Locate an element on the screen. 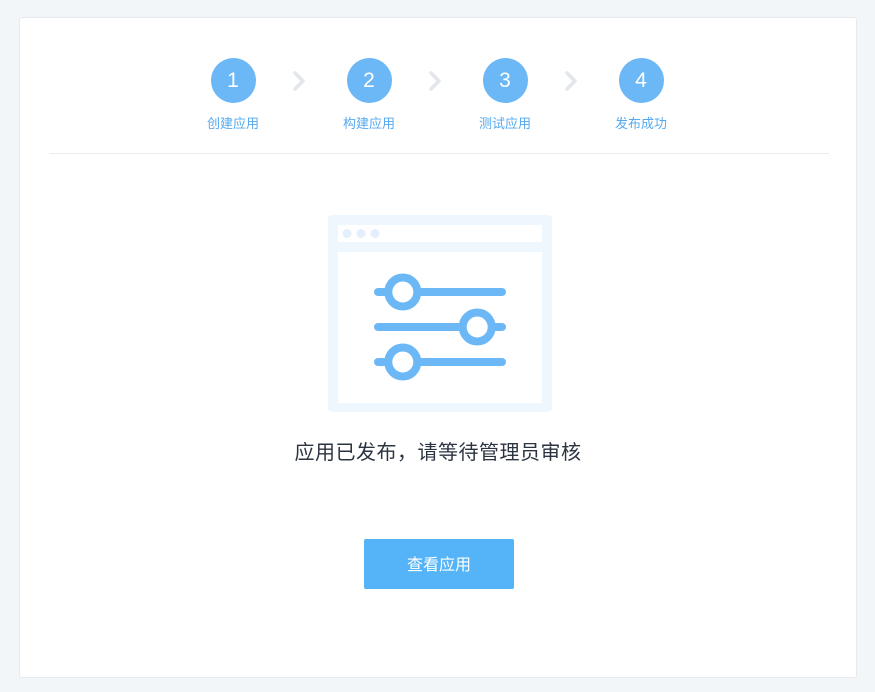  step-number-badge: 4 is located at coordinates (641, 80).